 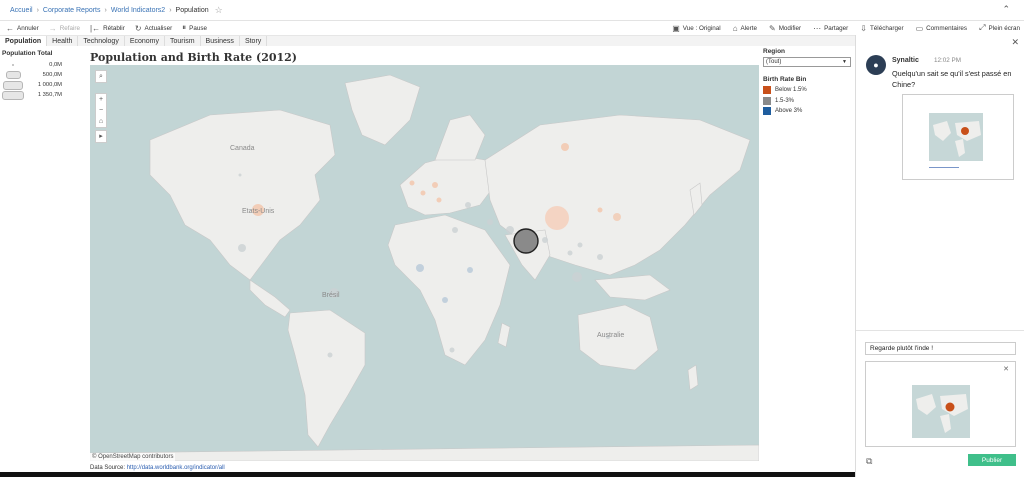 I want to click on attached-snapshot: ✕, so click(x=940, y=404).